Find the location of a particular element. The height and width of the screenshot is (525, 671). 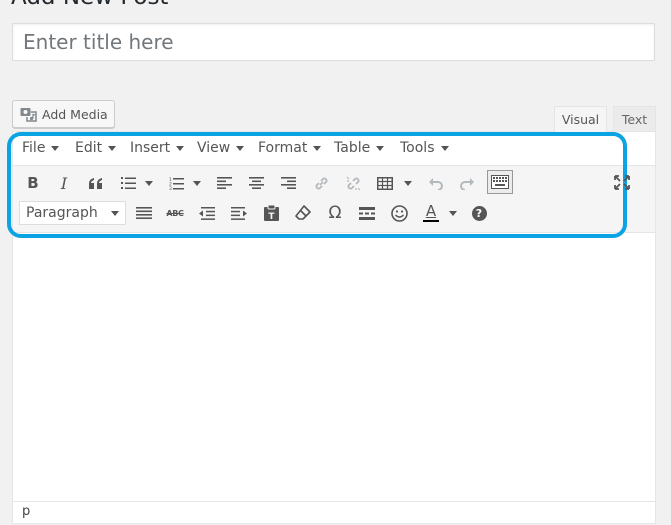

outdent-button is located at coordinates (207, 213).